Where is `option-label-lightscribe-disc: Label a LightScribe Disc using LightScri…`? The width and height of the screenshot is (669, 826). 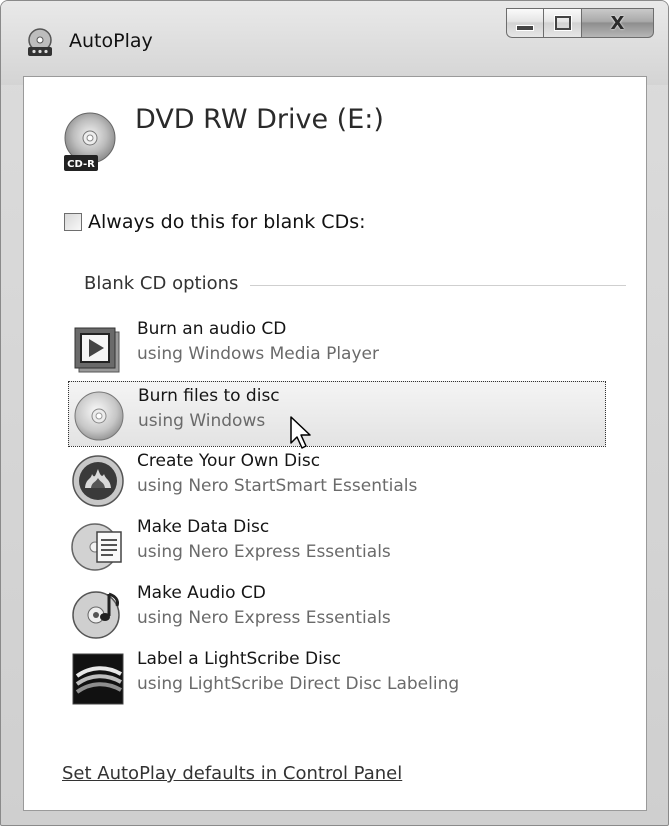
option-label-lightscribe-disc: Label a LightScribe Disc using LightScri… is located at coordinates (337, 678).